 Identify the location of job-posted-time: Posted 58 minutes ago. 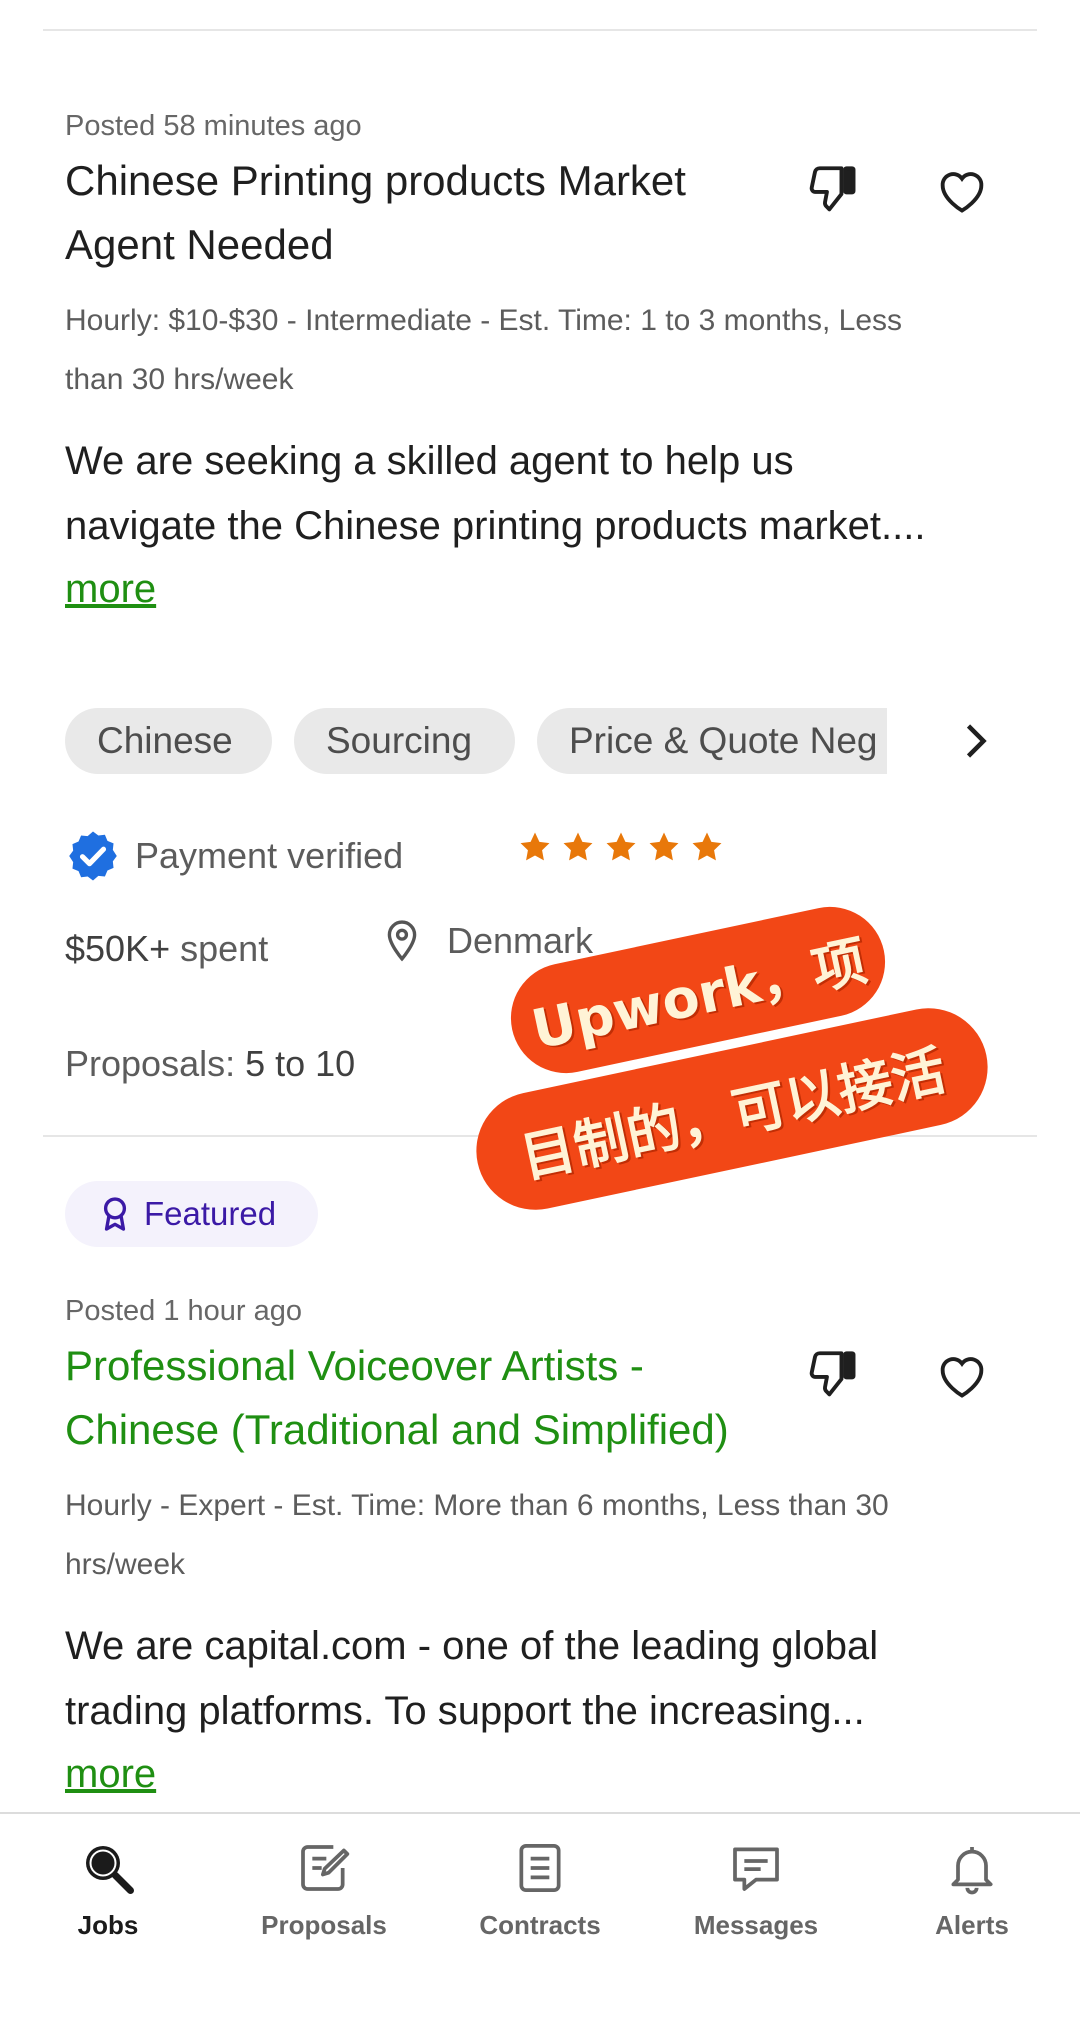
(213, 126).